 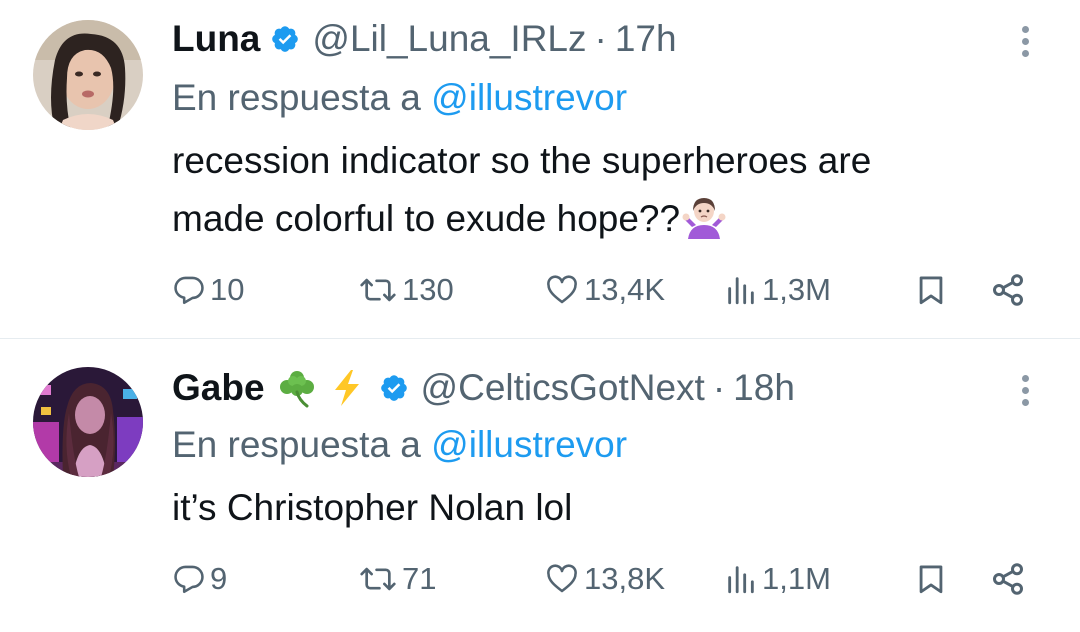 What do you see at coordinates (347, 388) in the screenshot?
I see `high-voltage-icon` at bounding box center [347, 388].